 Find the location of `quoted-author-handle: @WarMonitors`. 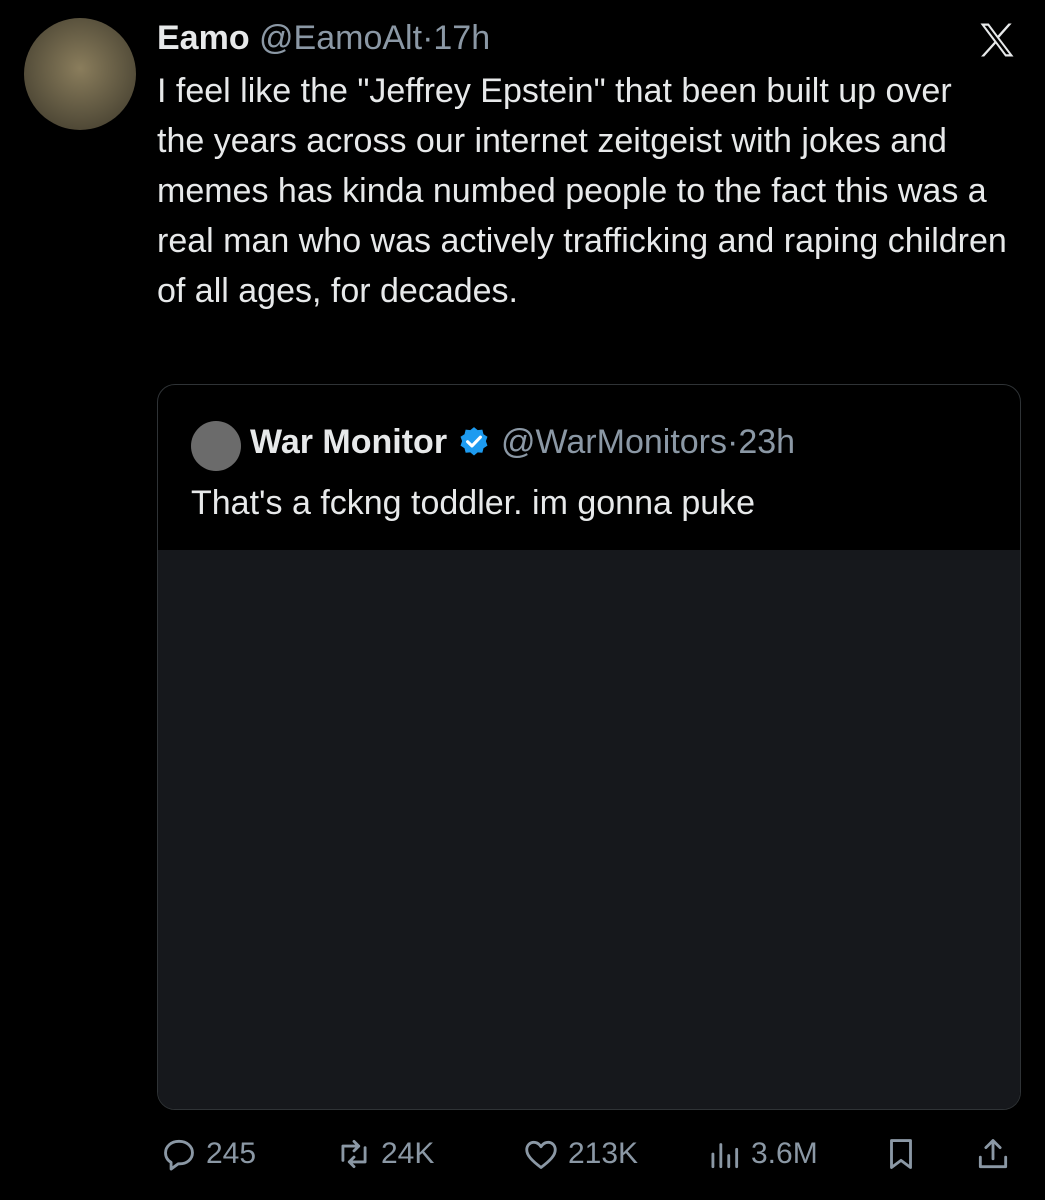

quoted-author-handle: @WarMonitors is located at coordinates (614, 442).